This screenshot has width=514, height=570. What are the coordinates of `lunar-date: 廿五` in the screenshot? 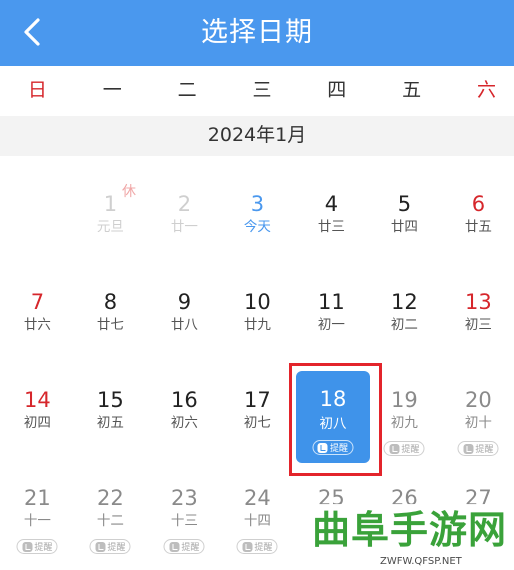 It's located at (478, 227).